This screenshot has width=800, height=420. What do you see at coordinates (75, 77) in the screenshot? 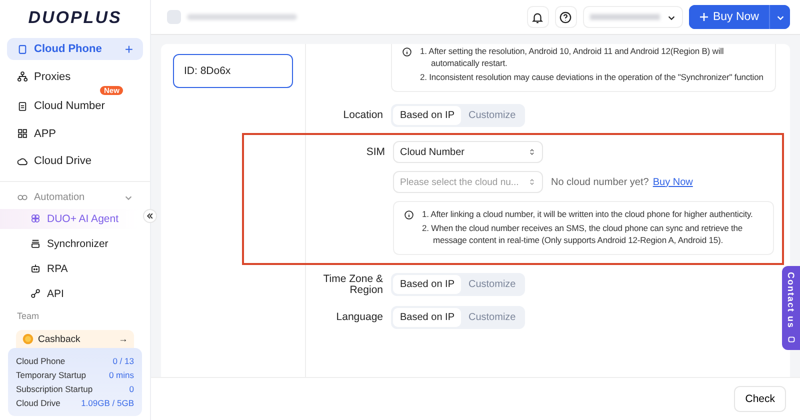
I see `nav-item: Proxies` at bounding box center [75, 77].